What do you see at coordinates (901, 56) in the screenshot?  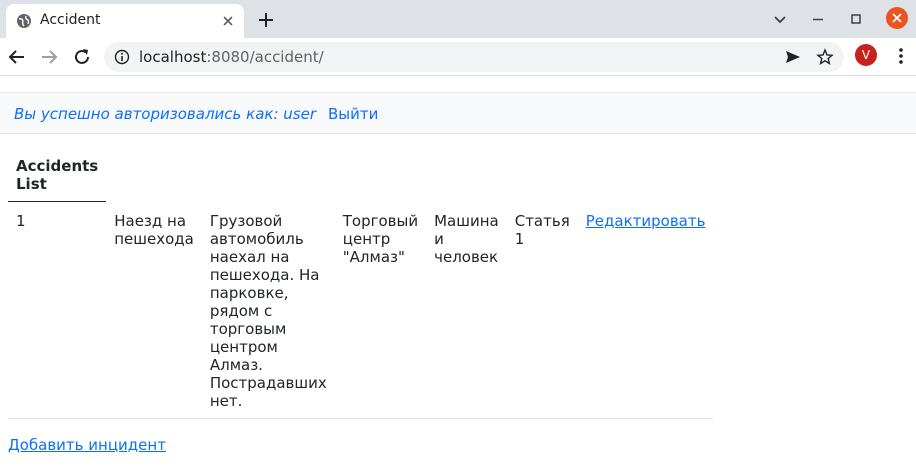 I see `kebab-menu-icon` at bounding box center [901, 56].